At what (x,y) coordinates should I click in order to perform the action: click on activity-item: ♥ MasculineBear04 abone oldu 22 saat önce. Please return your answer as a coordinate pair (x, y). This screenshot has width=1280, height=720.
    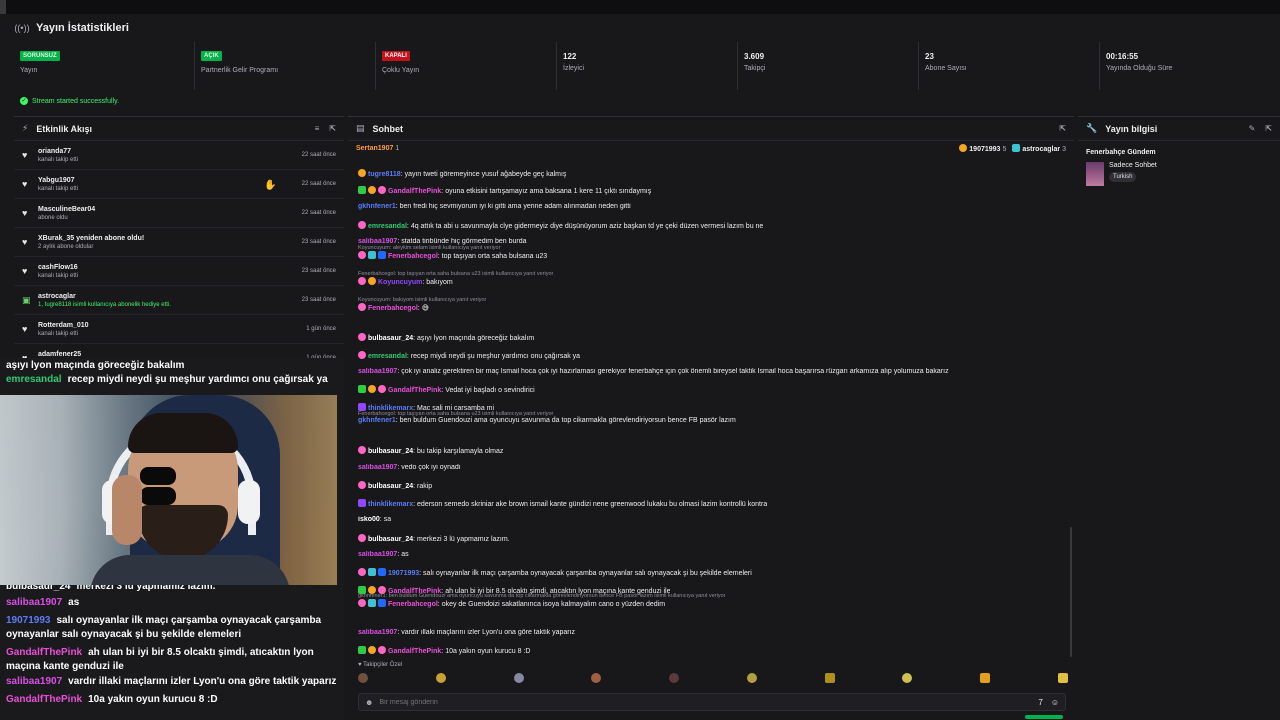
    Looking at the image, I should click on (179, 213).